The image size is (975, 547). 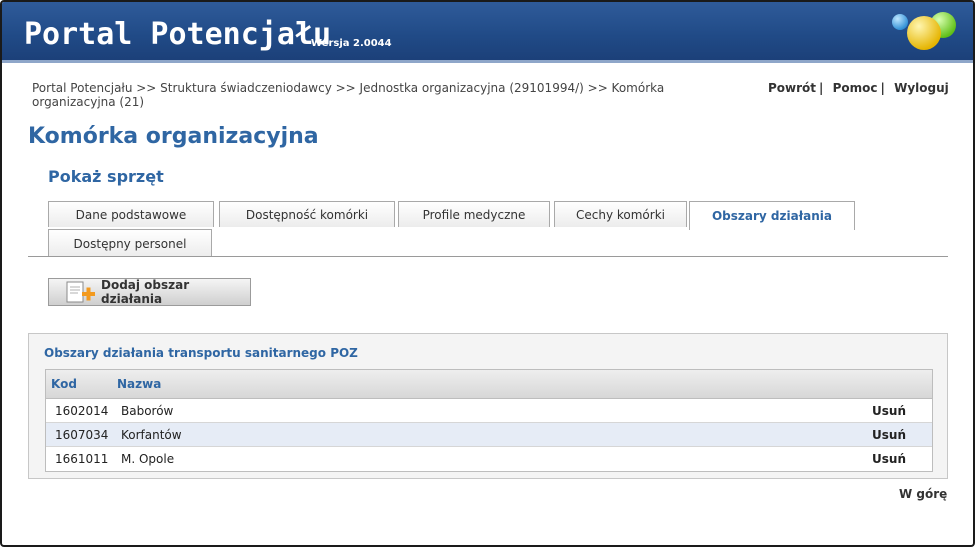 What do you see at coordinates (82, 459) in the screenshot?
I see `cell-code: 1661011` at bounding box center [82, 459].